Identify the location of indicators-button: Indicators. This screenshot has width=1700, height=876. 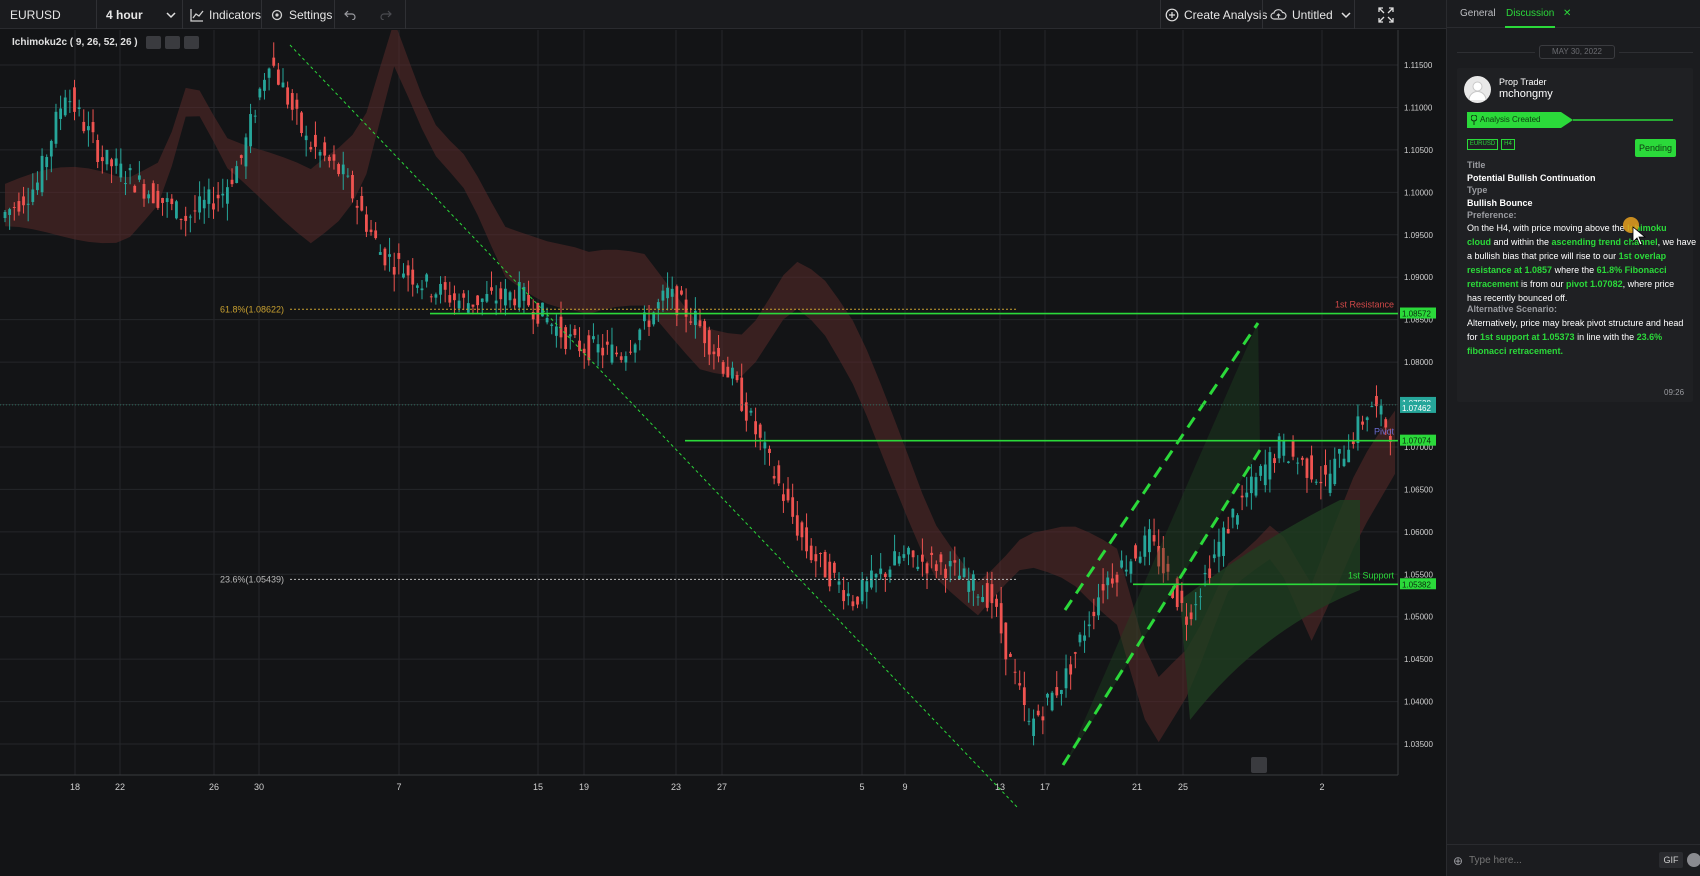
(225, 14).